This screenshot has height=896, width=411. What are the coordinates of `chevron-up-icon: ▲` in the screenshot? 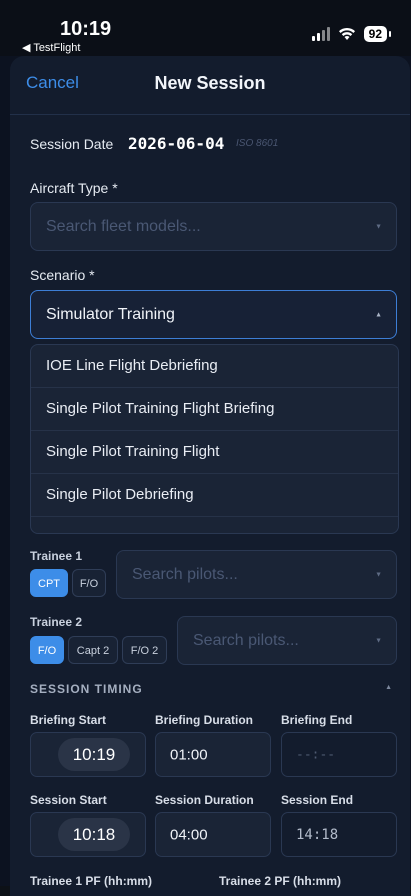 It's located at (378, 314).